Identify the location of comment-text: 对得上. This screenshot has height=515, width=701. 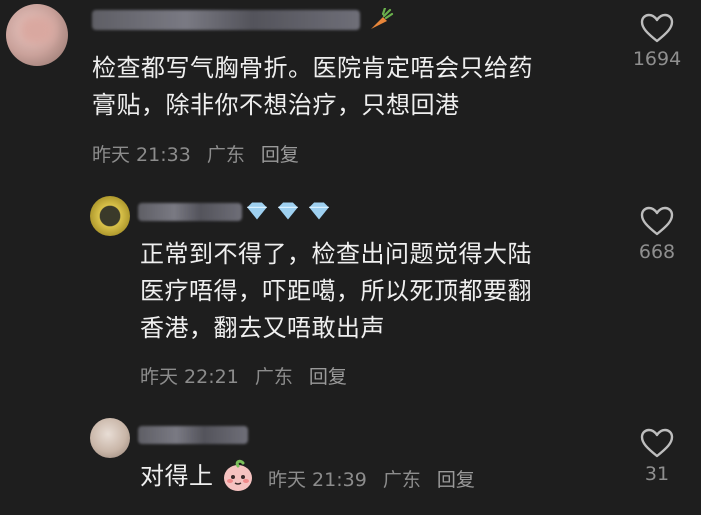
(177, 476).